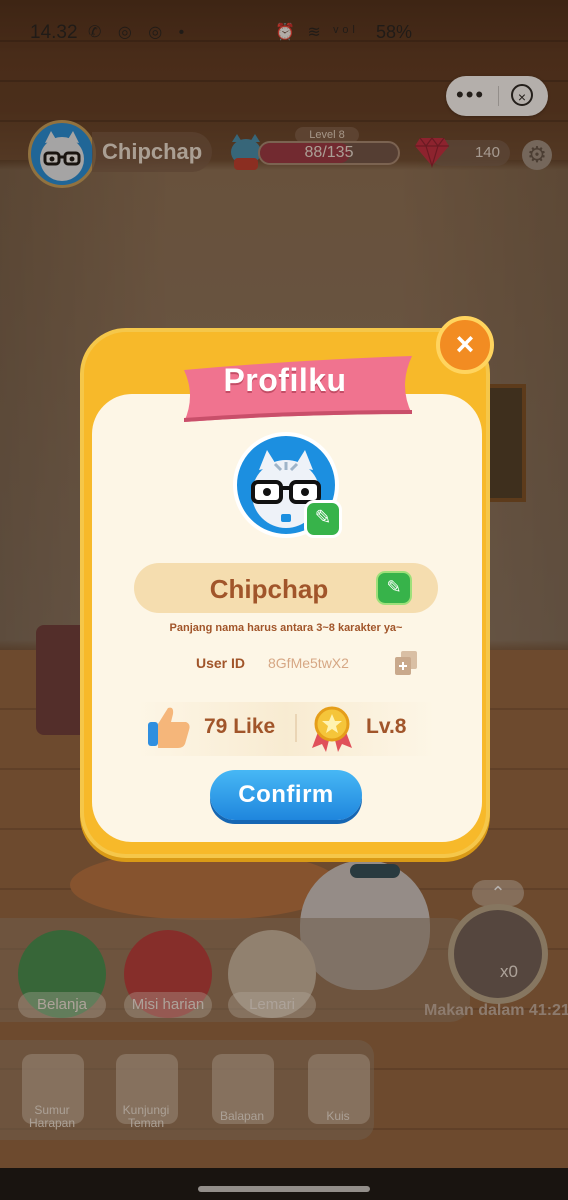 The image size is (568, 1200). Describe the element at coordinates (406, 663) in the screenshot. I see `copy-icon` at that location.